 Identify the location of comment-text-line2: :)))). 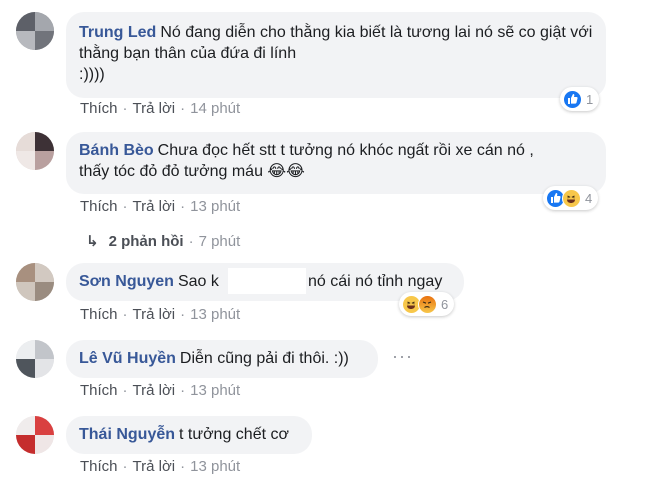
(92, 74).